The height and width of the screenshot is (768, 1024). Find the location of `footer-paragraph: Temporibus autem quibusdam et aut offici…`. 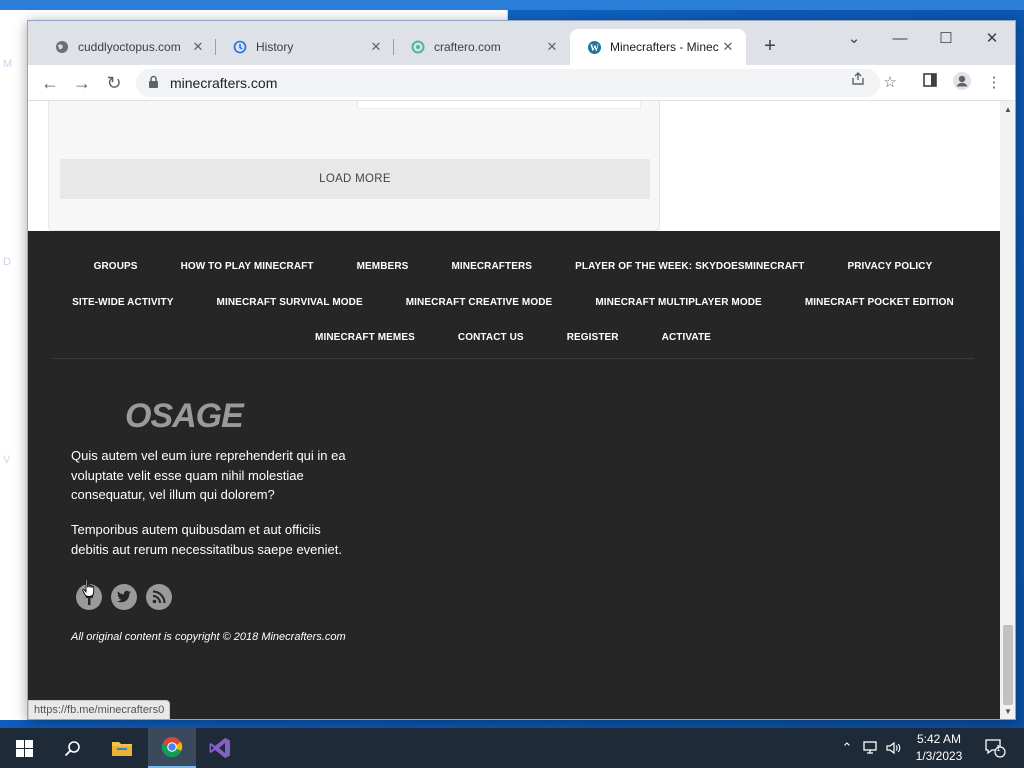

footer-paragraph: Temporibus autem quibusdam et aut offici… is located at coordinates (206, 539).